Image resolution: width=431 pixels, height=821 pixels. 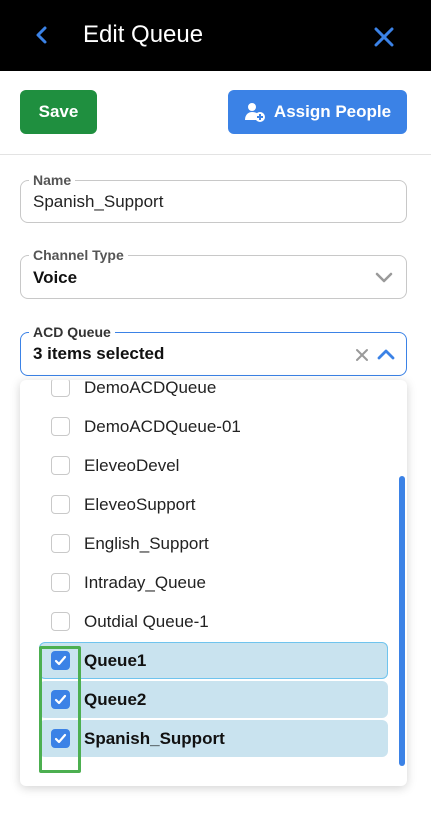 What do you see at coordinates (402, 621) in the screenshot?
I see `scrollbar` at bounding box center [402, 621].